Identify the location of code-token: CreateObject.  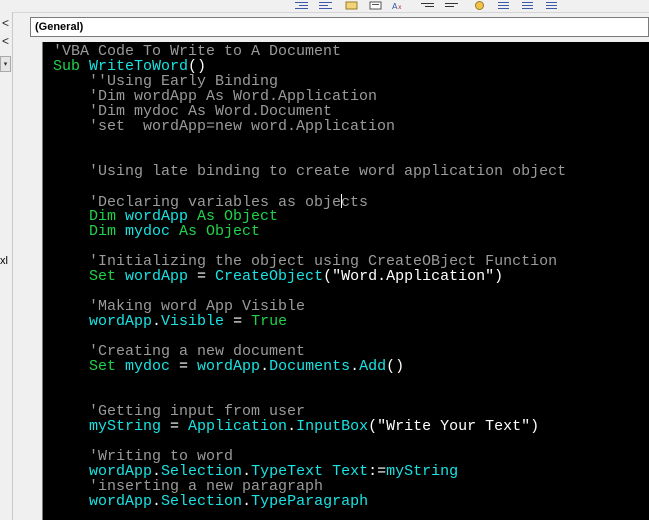
(269, 276).